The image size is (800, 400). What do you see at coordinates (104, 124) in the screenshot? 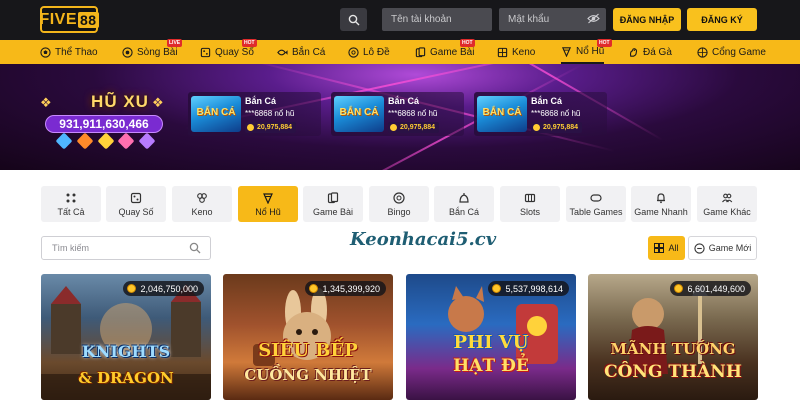
I see `jackpot-amount: 931,911,630,466` at bounding box center [104, 124].